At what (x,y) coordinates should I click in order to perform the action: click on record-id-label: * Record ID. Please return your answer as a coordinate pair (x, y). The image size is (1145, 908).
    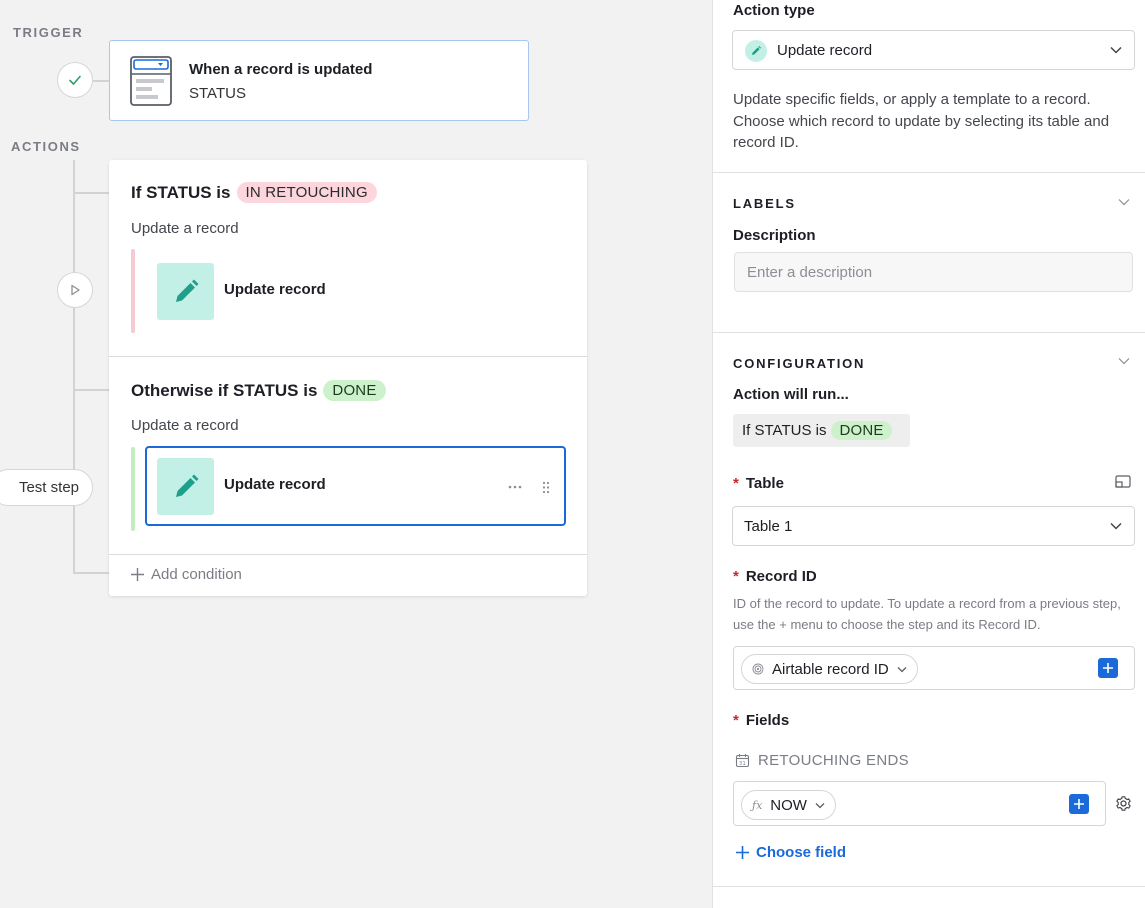
    Looking at the image, I should click on (775, 576).